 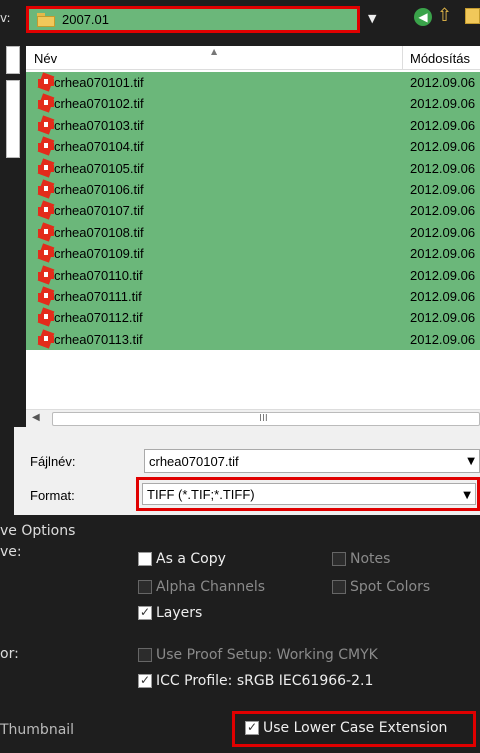 I want to click on lower-case-highlight: Use Lower Case Extension, so click(x=354, y=729).